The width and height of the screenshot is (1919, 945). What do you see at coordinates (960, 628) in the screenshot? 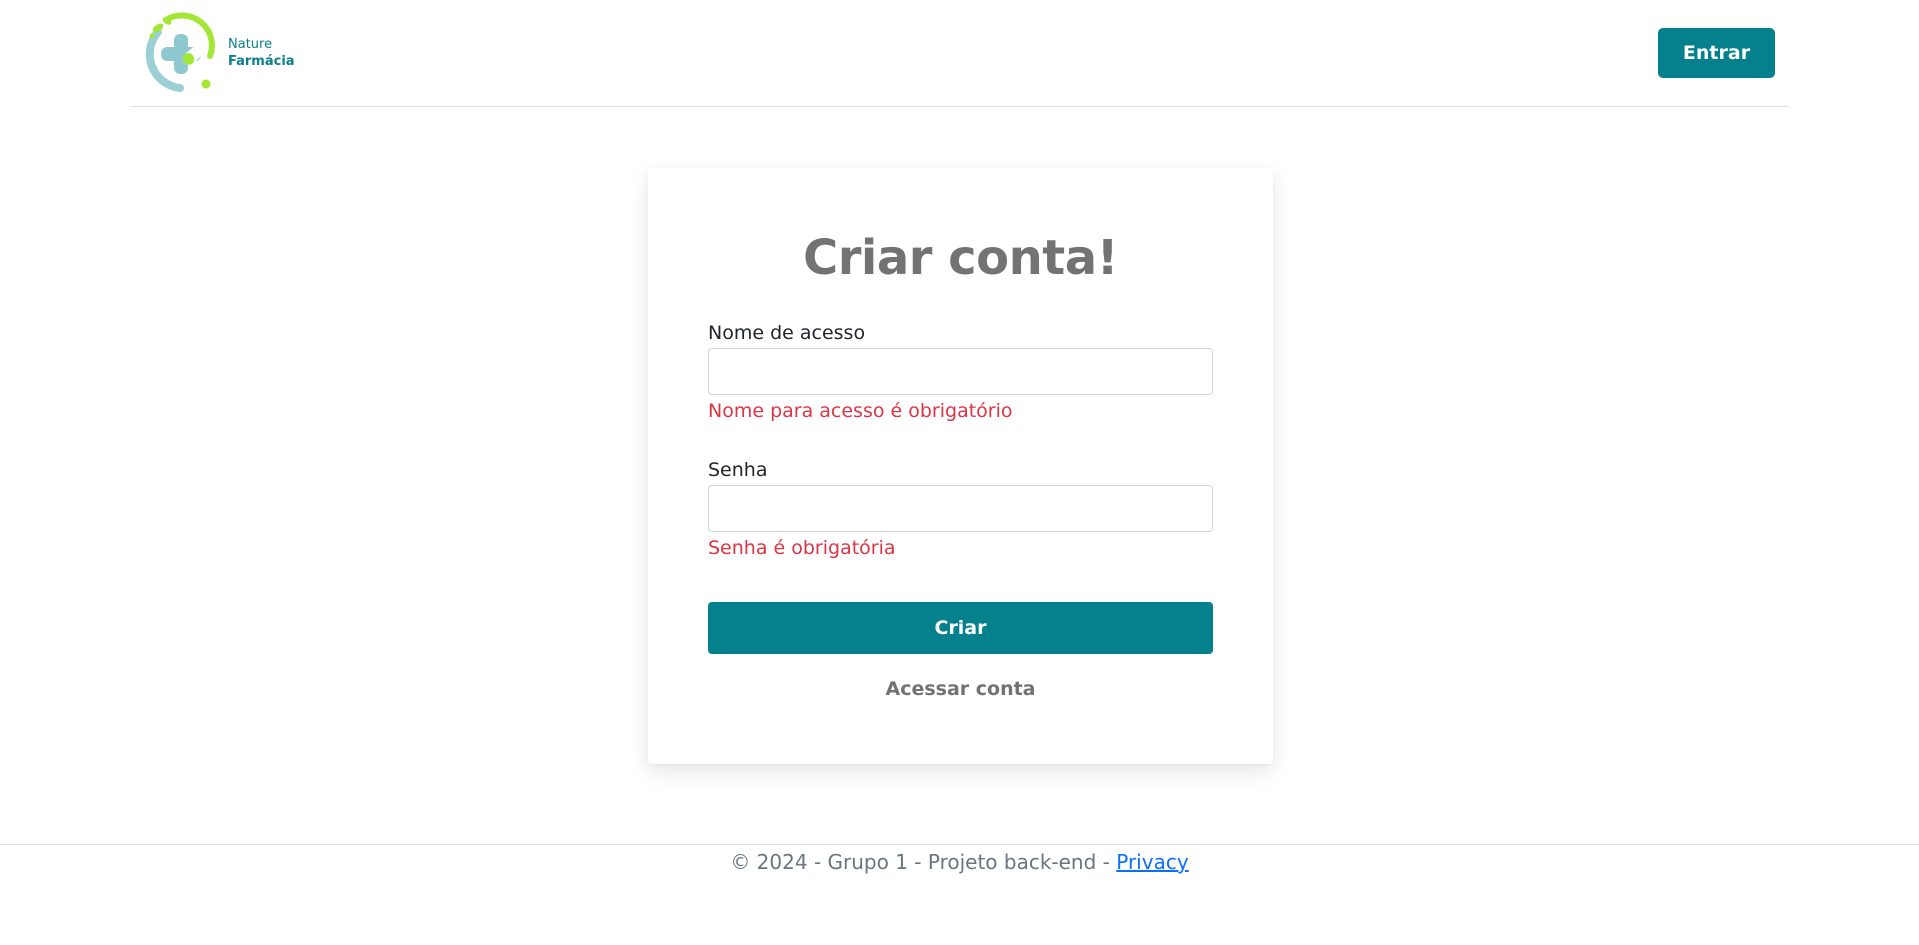
I see `create-account-button: Criar` at bounding box center [960, 628].